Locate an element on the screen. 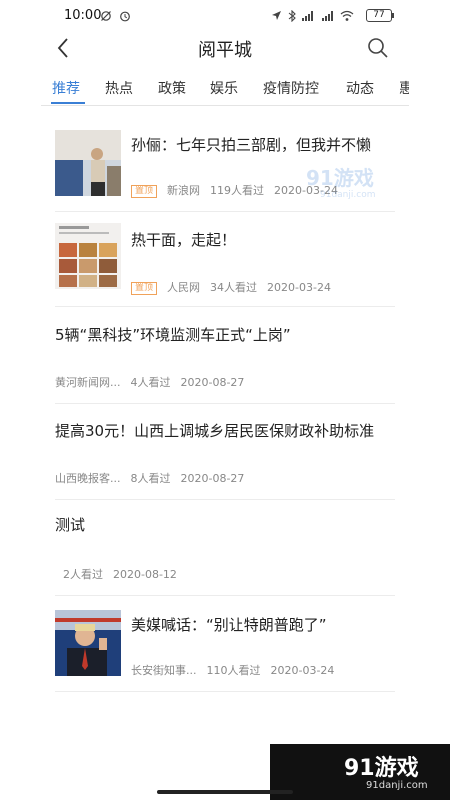 Image resolution: width=450 pixels, height=800 pixels. news-title: 测试 is located at coordinates (70, 525).